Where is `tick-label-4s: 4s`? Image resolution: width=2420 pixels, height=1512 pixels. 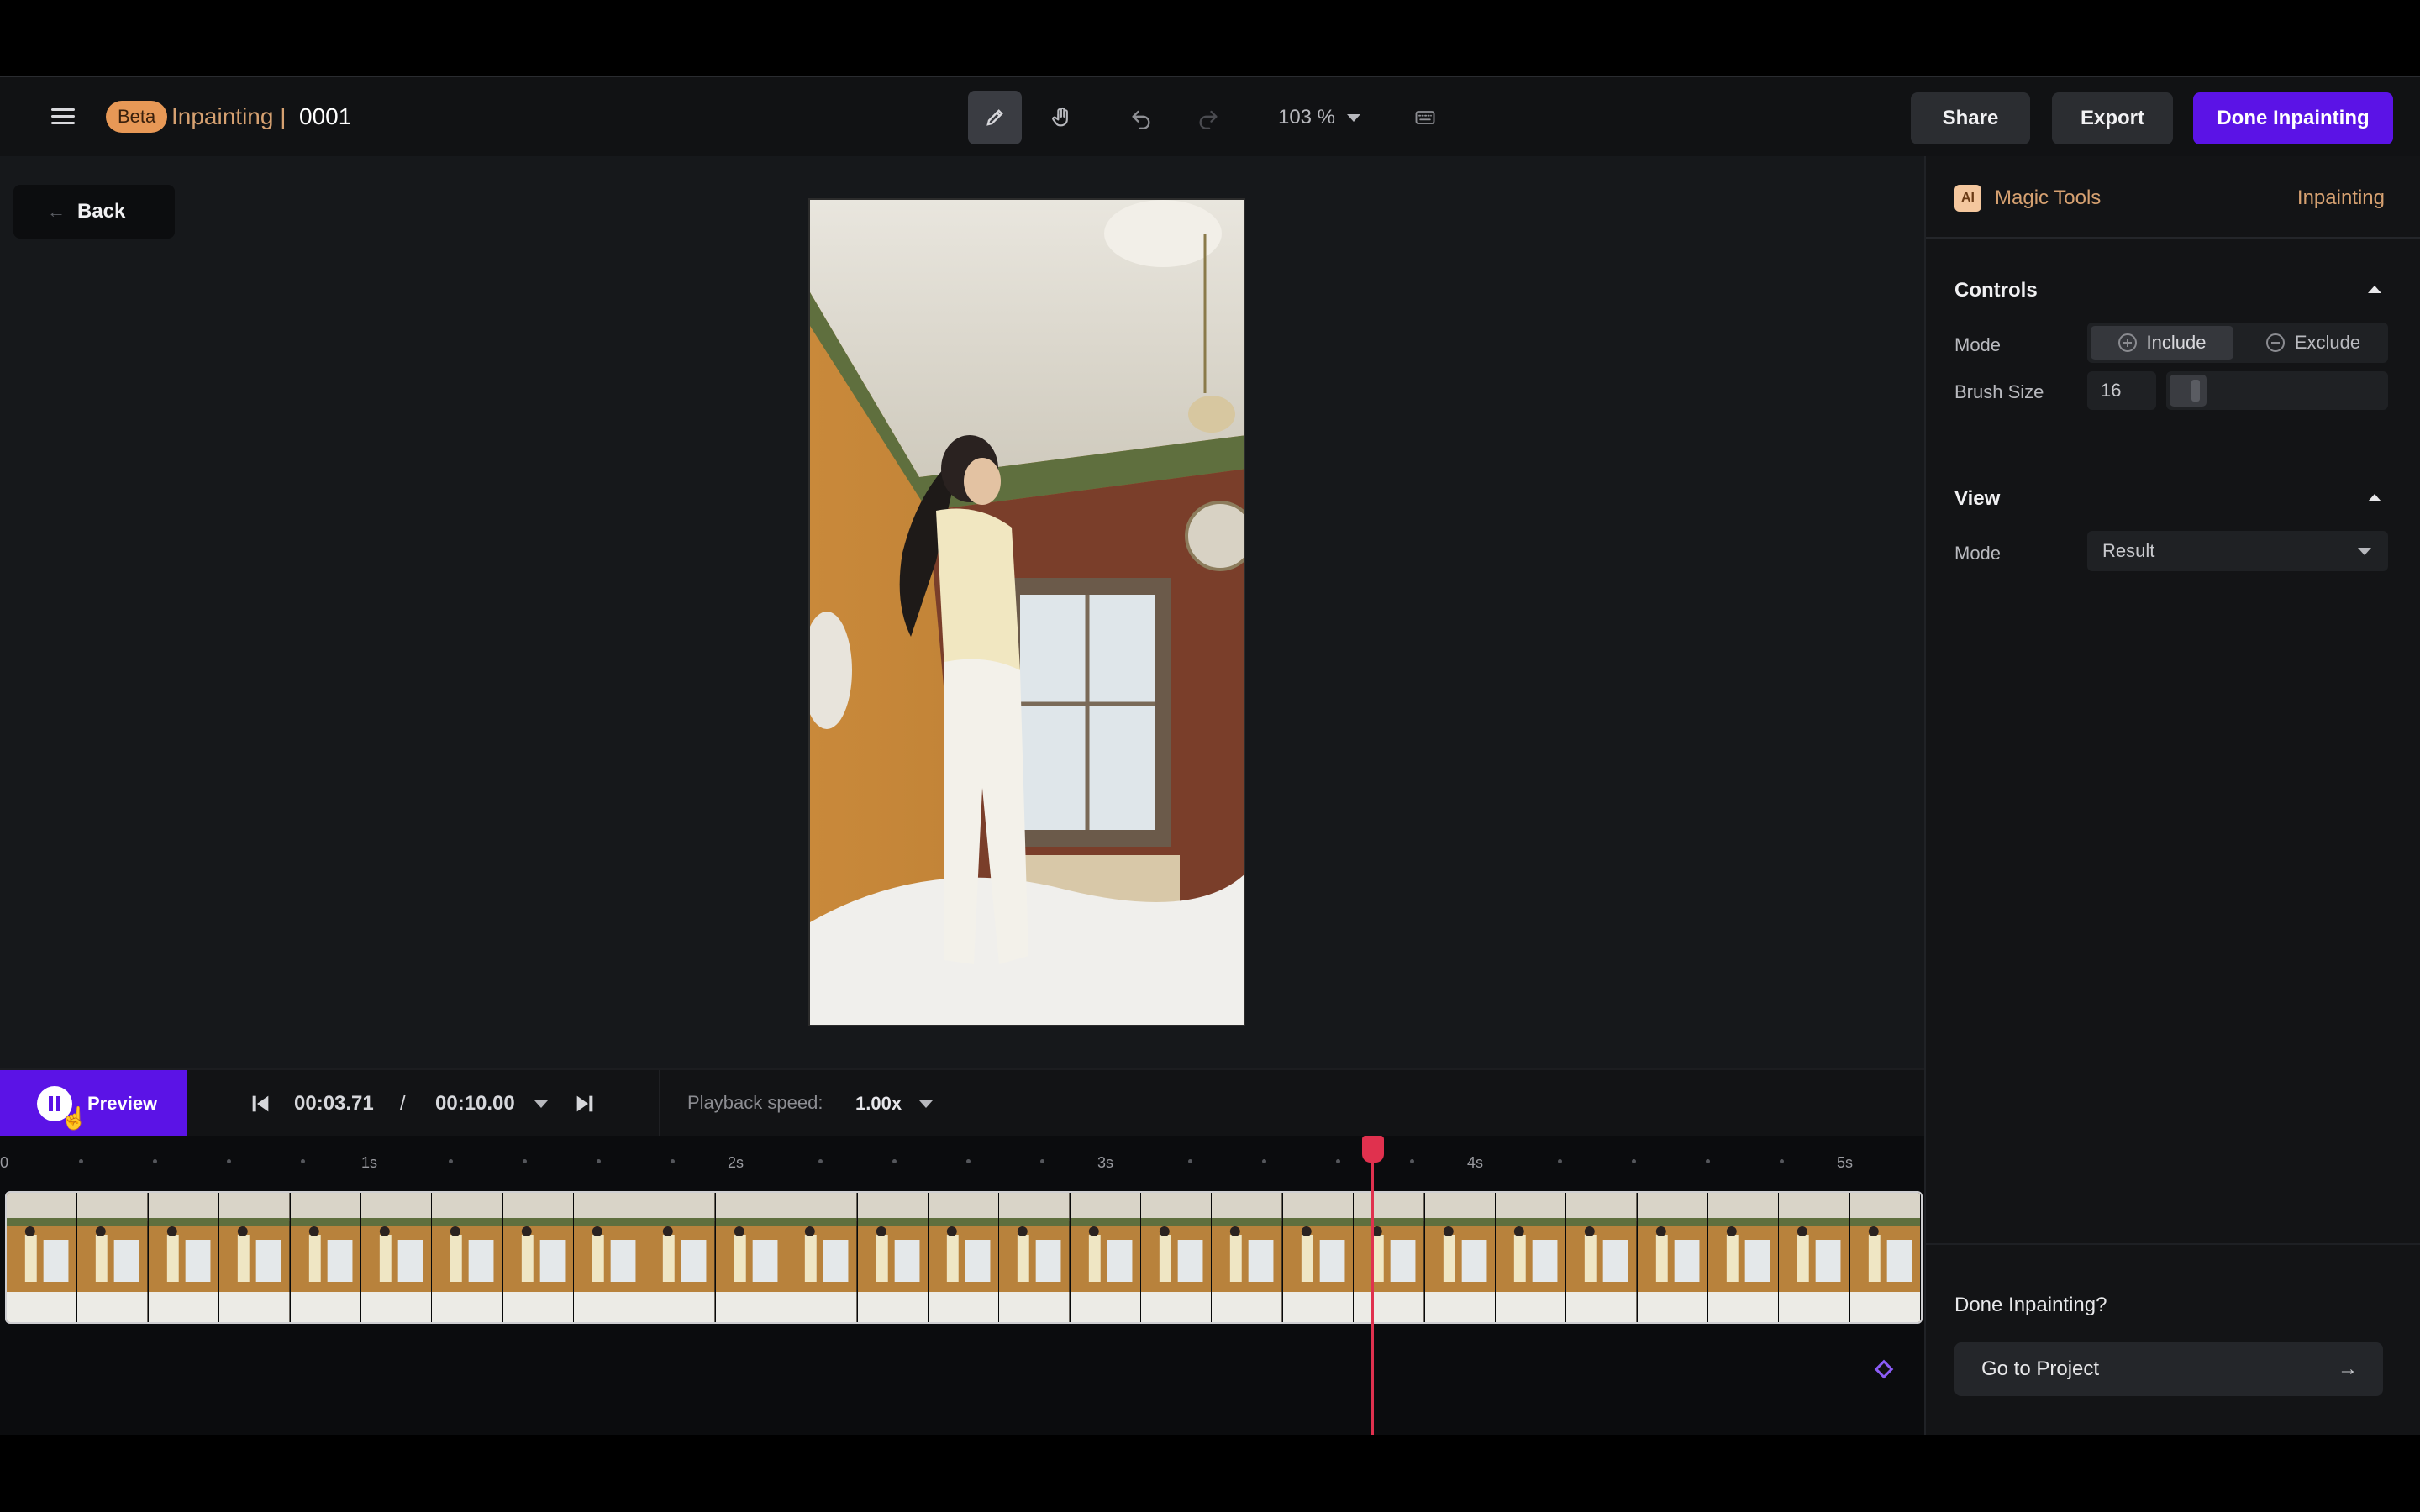
tick-label-4s: 4s is located at coordinates (1475, 1162).